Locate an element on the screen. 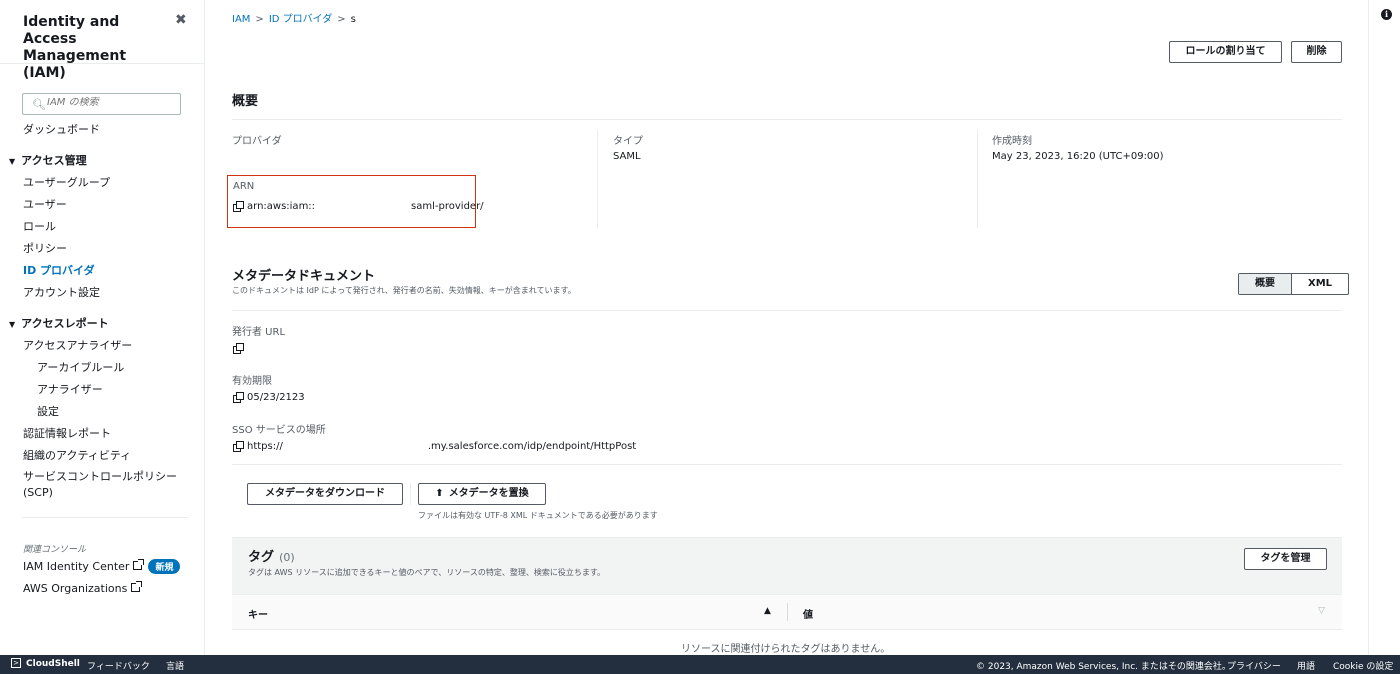  column-value: 値 is located at coordinates (808, 613).